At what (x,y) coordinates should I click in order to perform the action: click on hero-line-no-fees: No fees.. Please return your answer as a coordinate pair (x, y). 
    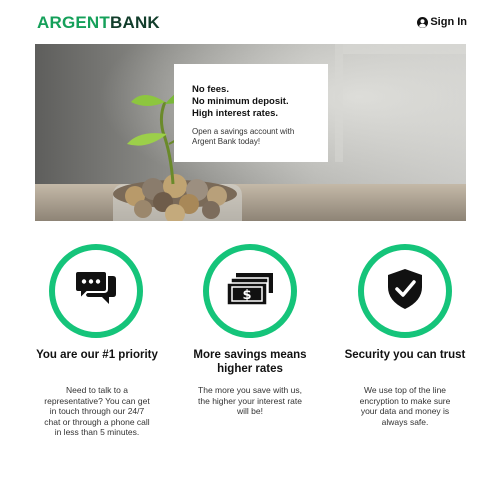
    Looking at the image, I should click on (210, 89).